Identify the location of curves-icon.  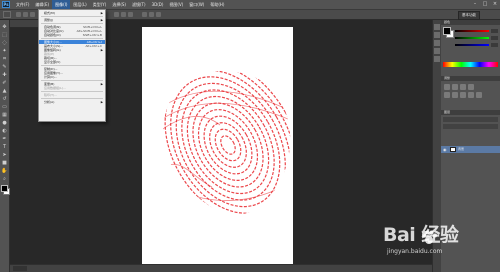
(463, 87).